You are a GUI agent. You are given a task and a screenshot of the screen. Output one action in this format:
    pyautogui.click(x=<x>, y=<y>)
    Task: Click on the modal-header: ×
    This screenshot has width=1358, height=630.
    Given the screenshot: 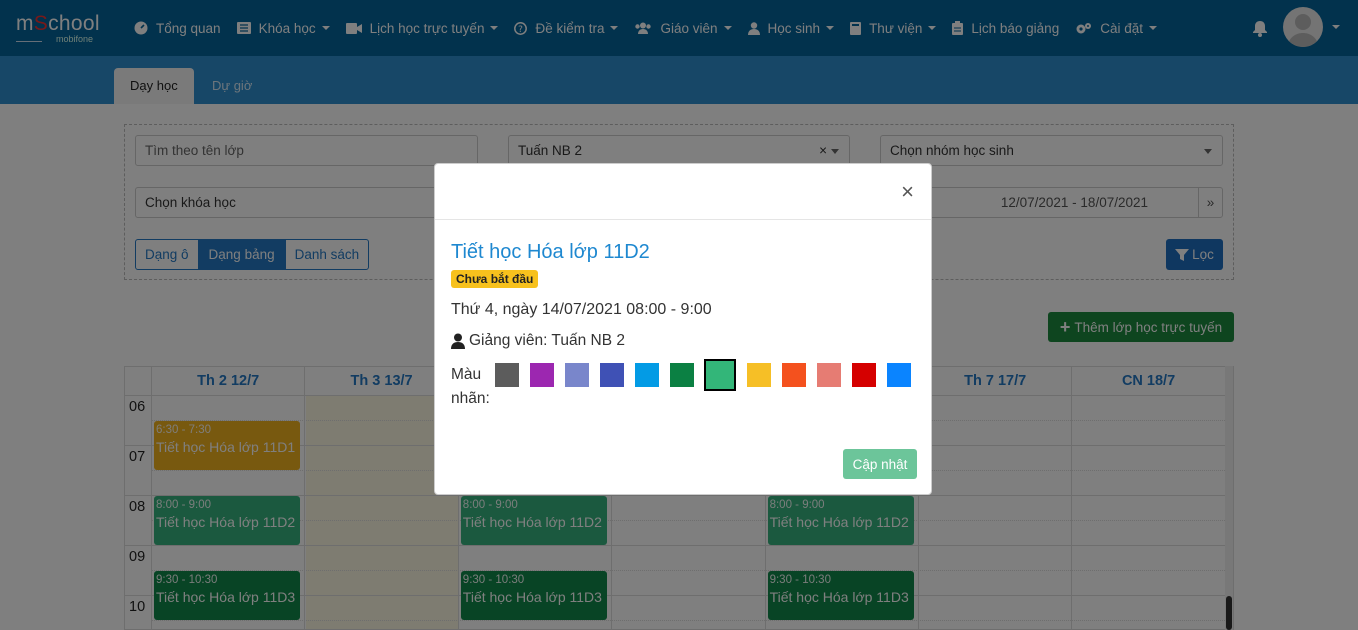 What is the action you would take?
    pyautogui.click(x=683, y=192)
    